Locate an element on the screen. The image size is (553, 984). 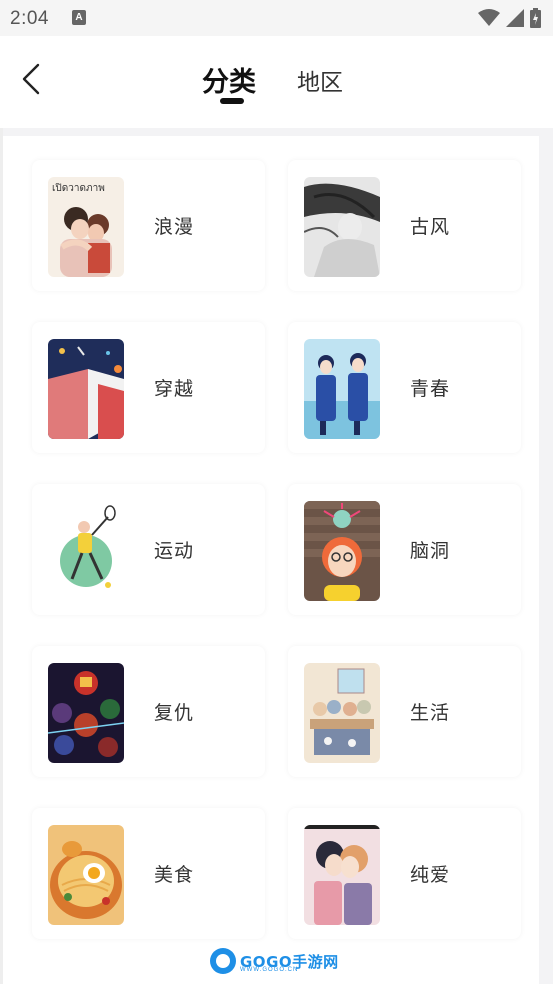
thumb-caption: เปิดวาดภาพ is located at coordinates (78, 188).